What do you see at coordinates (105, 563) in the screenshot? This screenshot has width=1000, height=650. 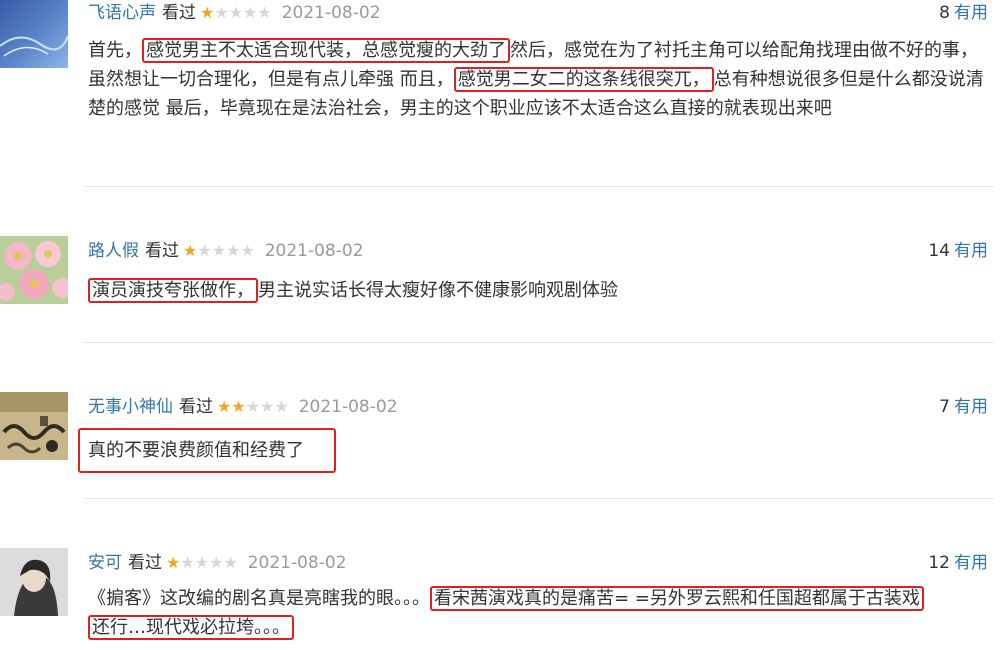 I see `username-link: 安可` at bounding box center [105, 563].